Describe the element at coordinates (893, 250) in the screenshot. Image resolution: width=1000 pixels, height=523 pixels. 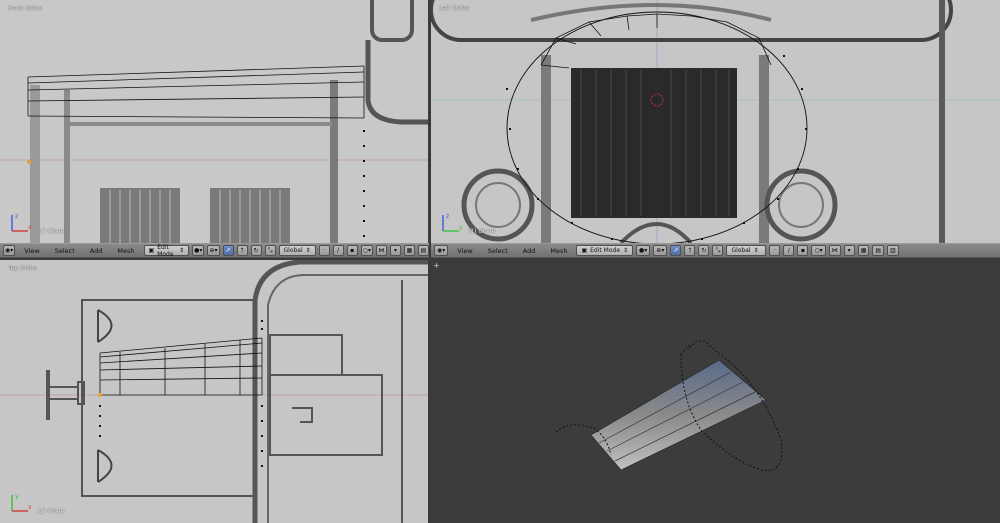
I see `render-animation-icon: ▥` at that location.